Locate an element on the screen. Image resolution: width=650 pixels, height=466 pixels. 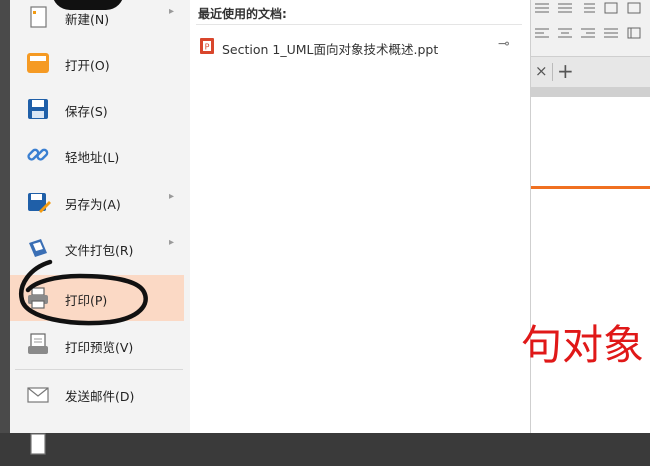
package-icon is located at coordinates (38, 248).